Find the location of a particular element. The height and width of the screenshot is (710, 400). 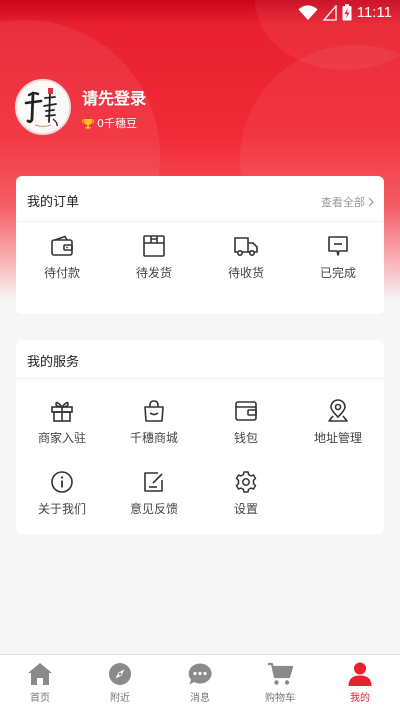

edit-icon is located at coordinates (153, 482).